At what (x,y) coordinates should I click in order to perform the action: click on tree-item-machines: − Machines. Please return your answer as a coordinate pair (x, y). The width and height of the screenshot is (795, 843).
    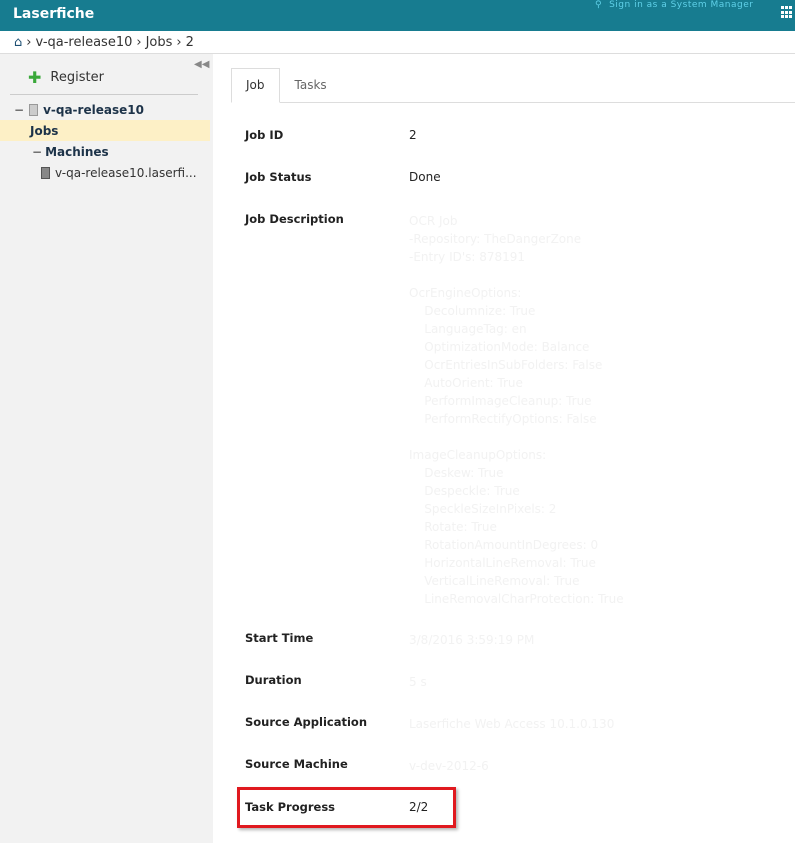
    Looking at the image, I should click on (105, 151).